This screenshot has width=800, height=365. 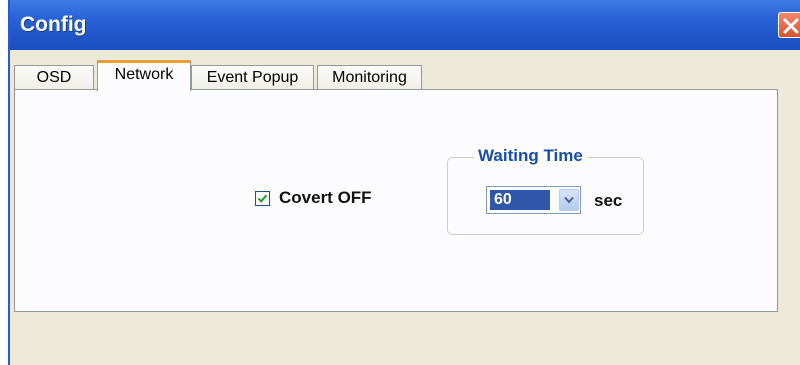 What do you see at coordinates (144, 75) in the screenshot?
I see `tab-network: Network` at bounding box center [144, 75].